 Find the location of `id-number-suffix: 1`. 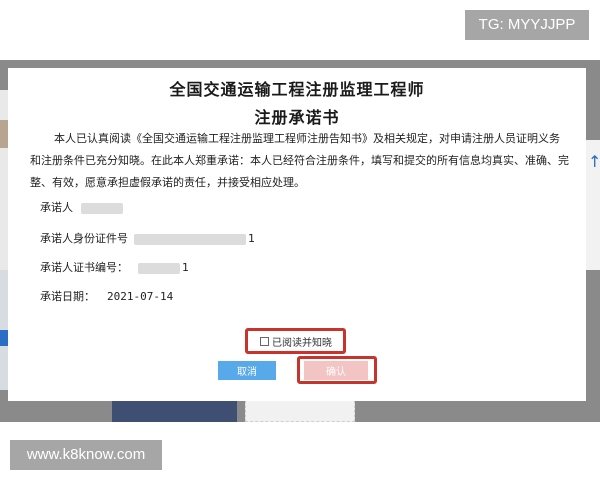

id-number-suffix: 1 is located at coordinates (251, 238).